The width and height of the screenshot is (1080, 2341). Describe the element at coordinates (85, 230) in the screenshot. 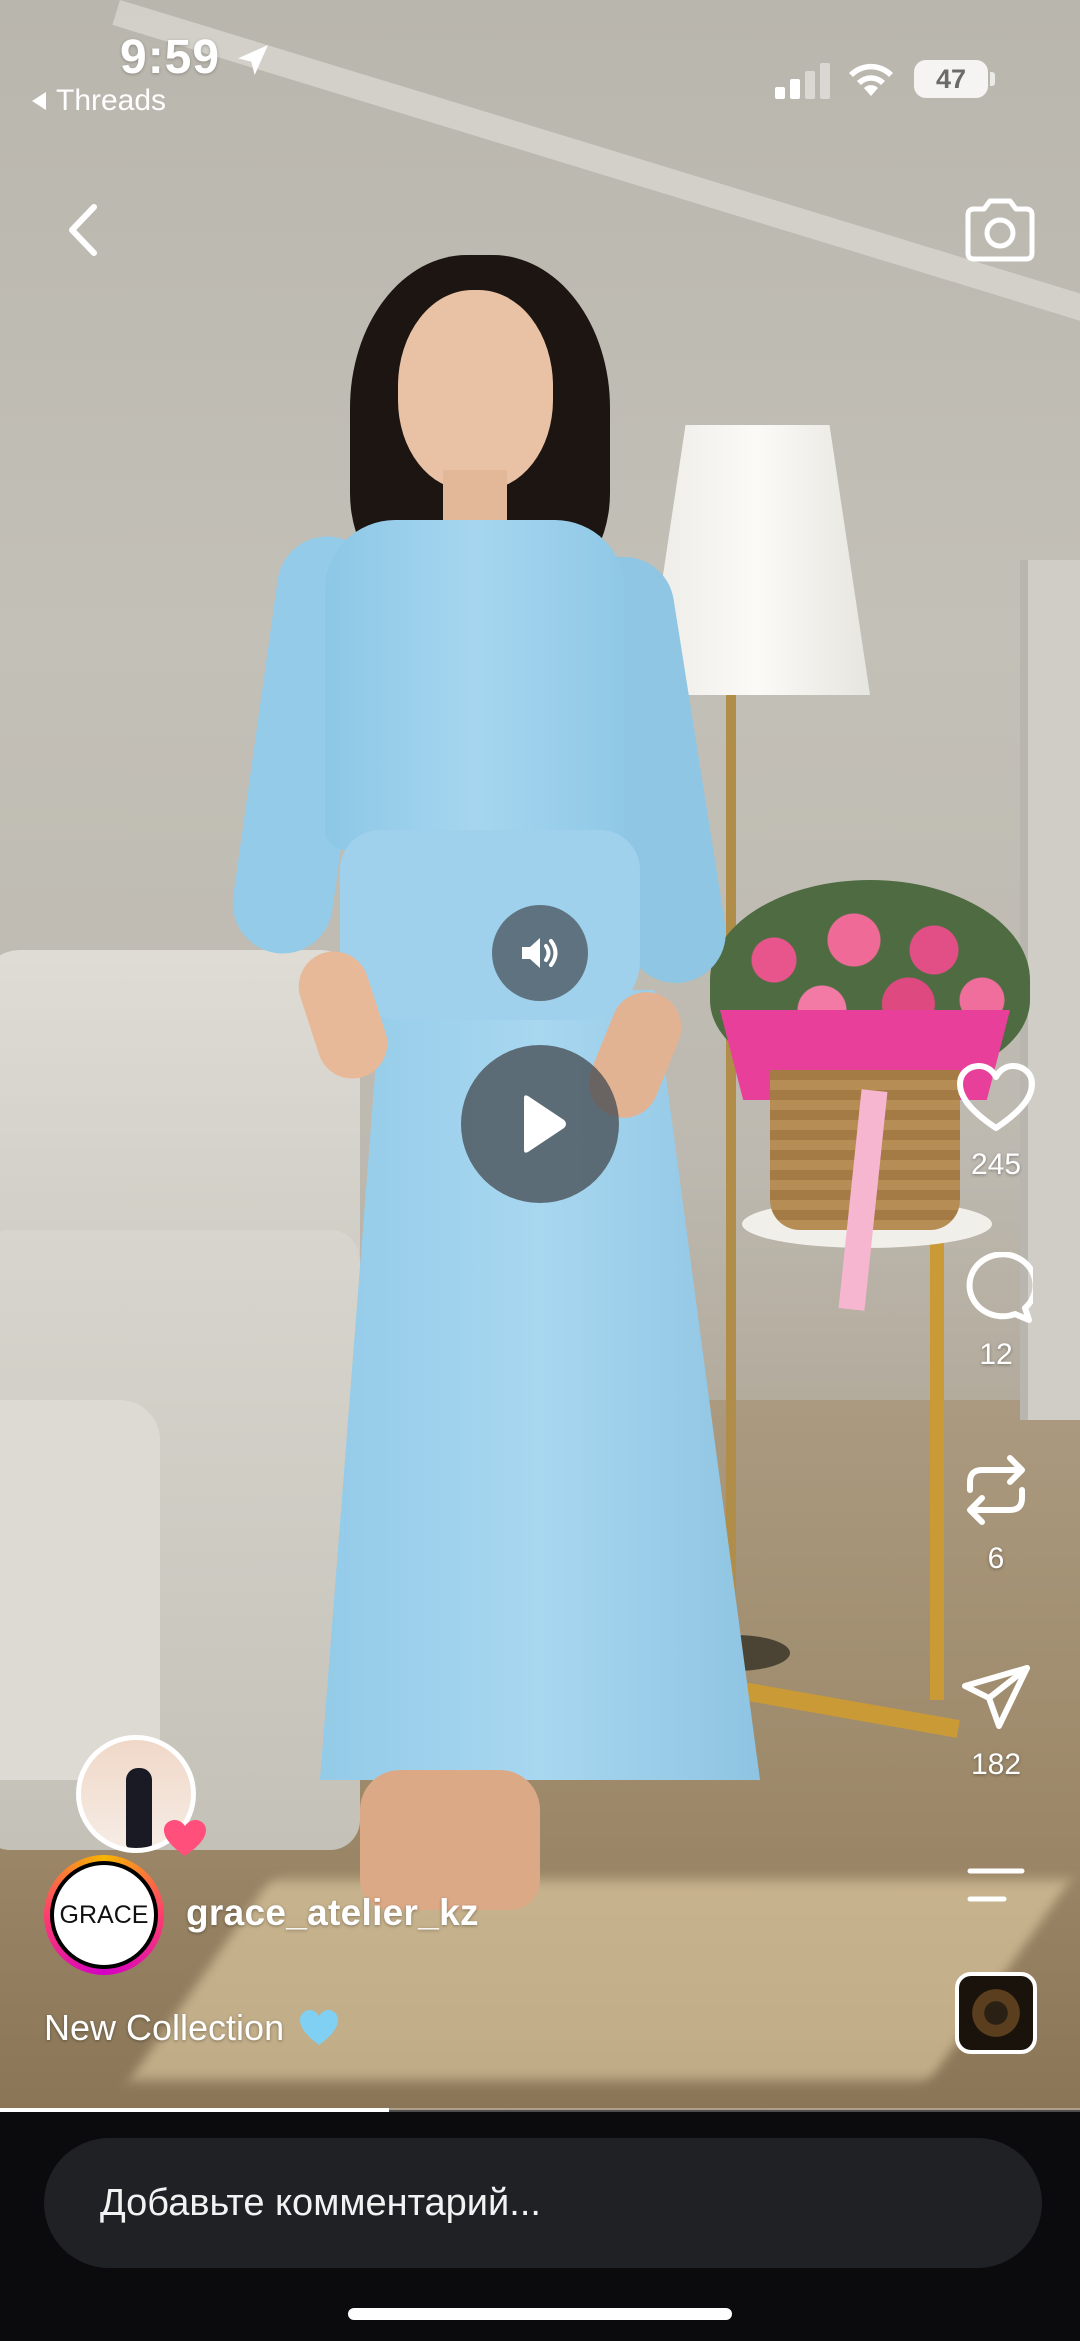

I see `chevron-left-icon` at that location.